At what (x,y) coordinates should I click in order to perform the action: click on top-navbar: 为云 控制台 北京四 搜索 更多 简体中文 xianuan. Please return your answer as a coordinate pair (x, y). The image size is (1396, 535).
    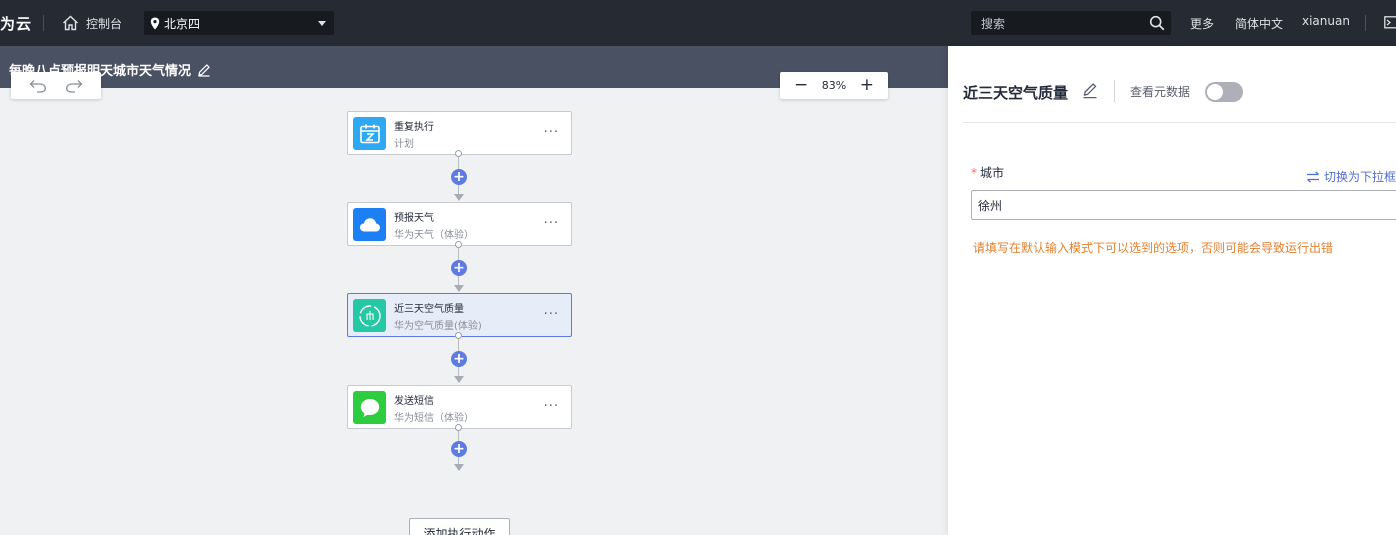
    Looking at the image, I should click on (698, 23).